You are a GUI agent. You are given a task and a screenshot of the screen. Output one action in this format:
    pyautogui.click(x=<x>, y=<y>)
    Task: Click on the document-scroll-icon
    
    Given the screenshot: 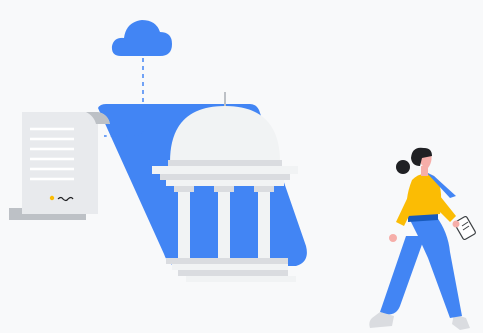 What is the action you would take?
    pyautogui.click(x=59, y=166)
    